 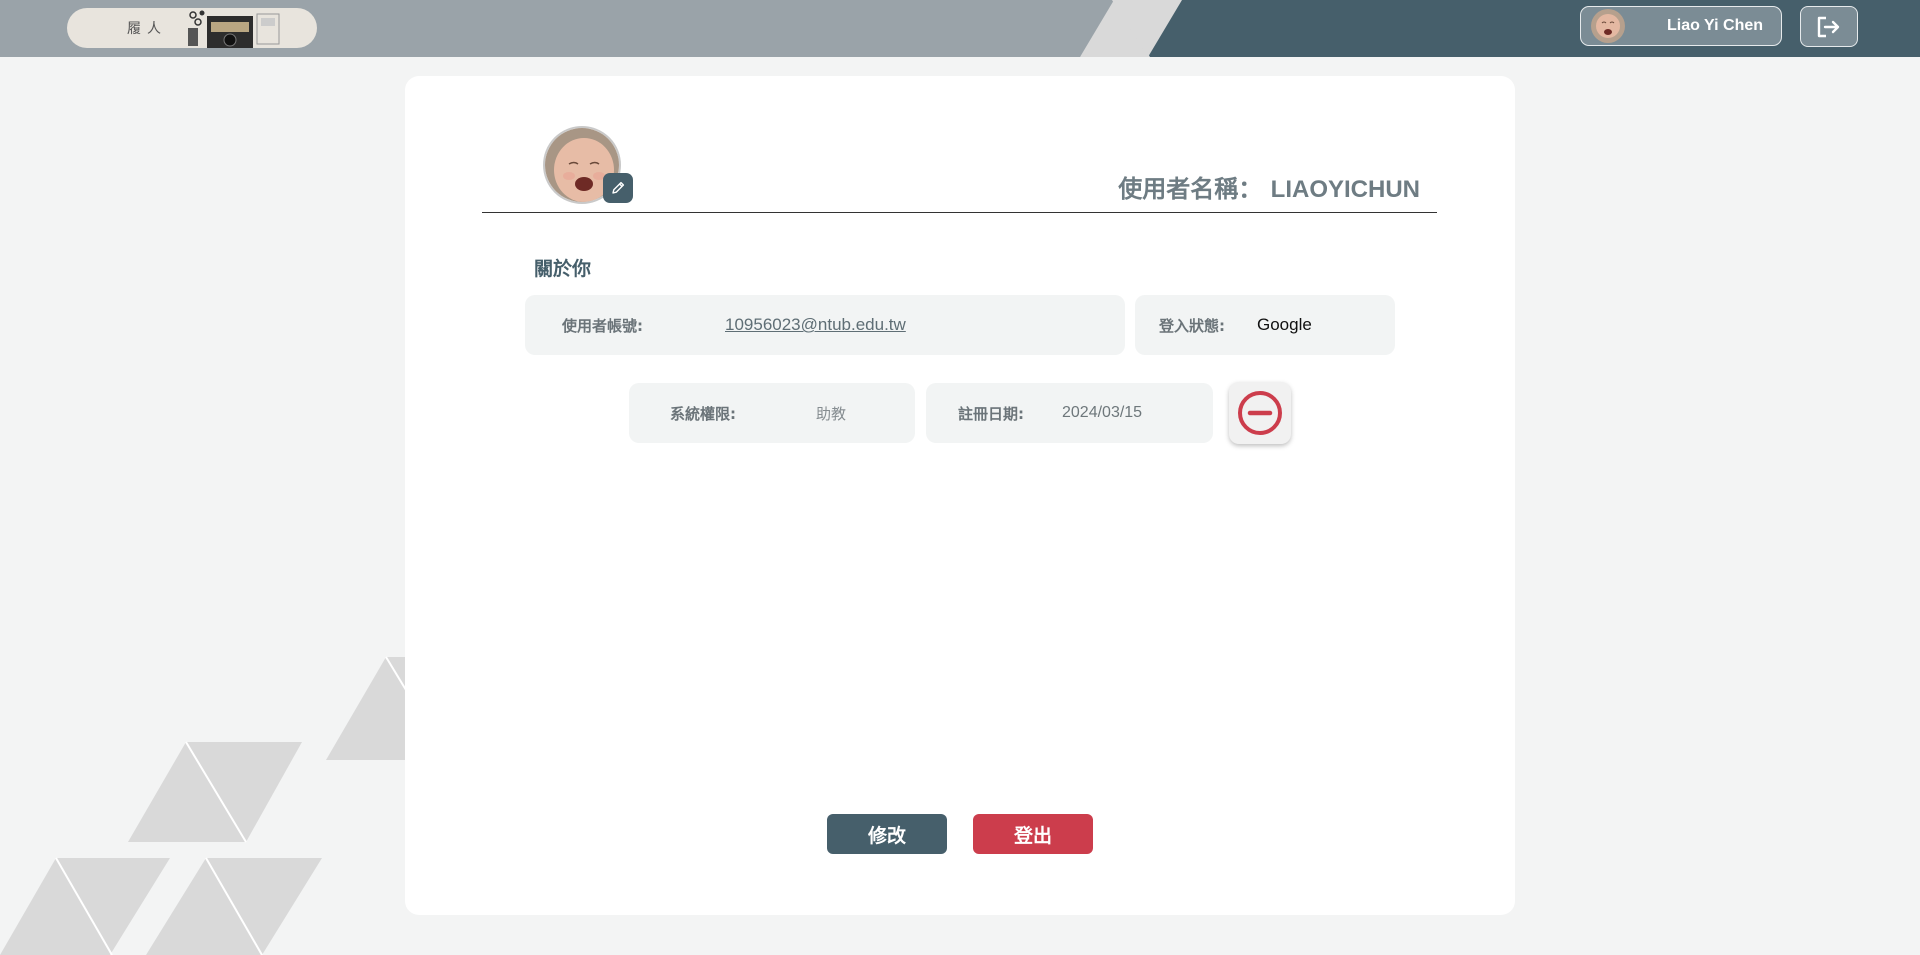 I want to click on role-value: 助教, so click(x=831, y=413).